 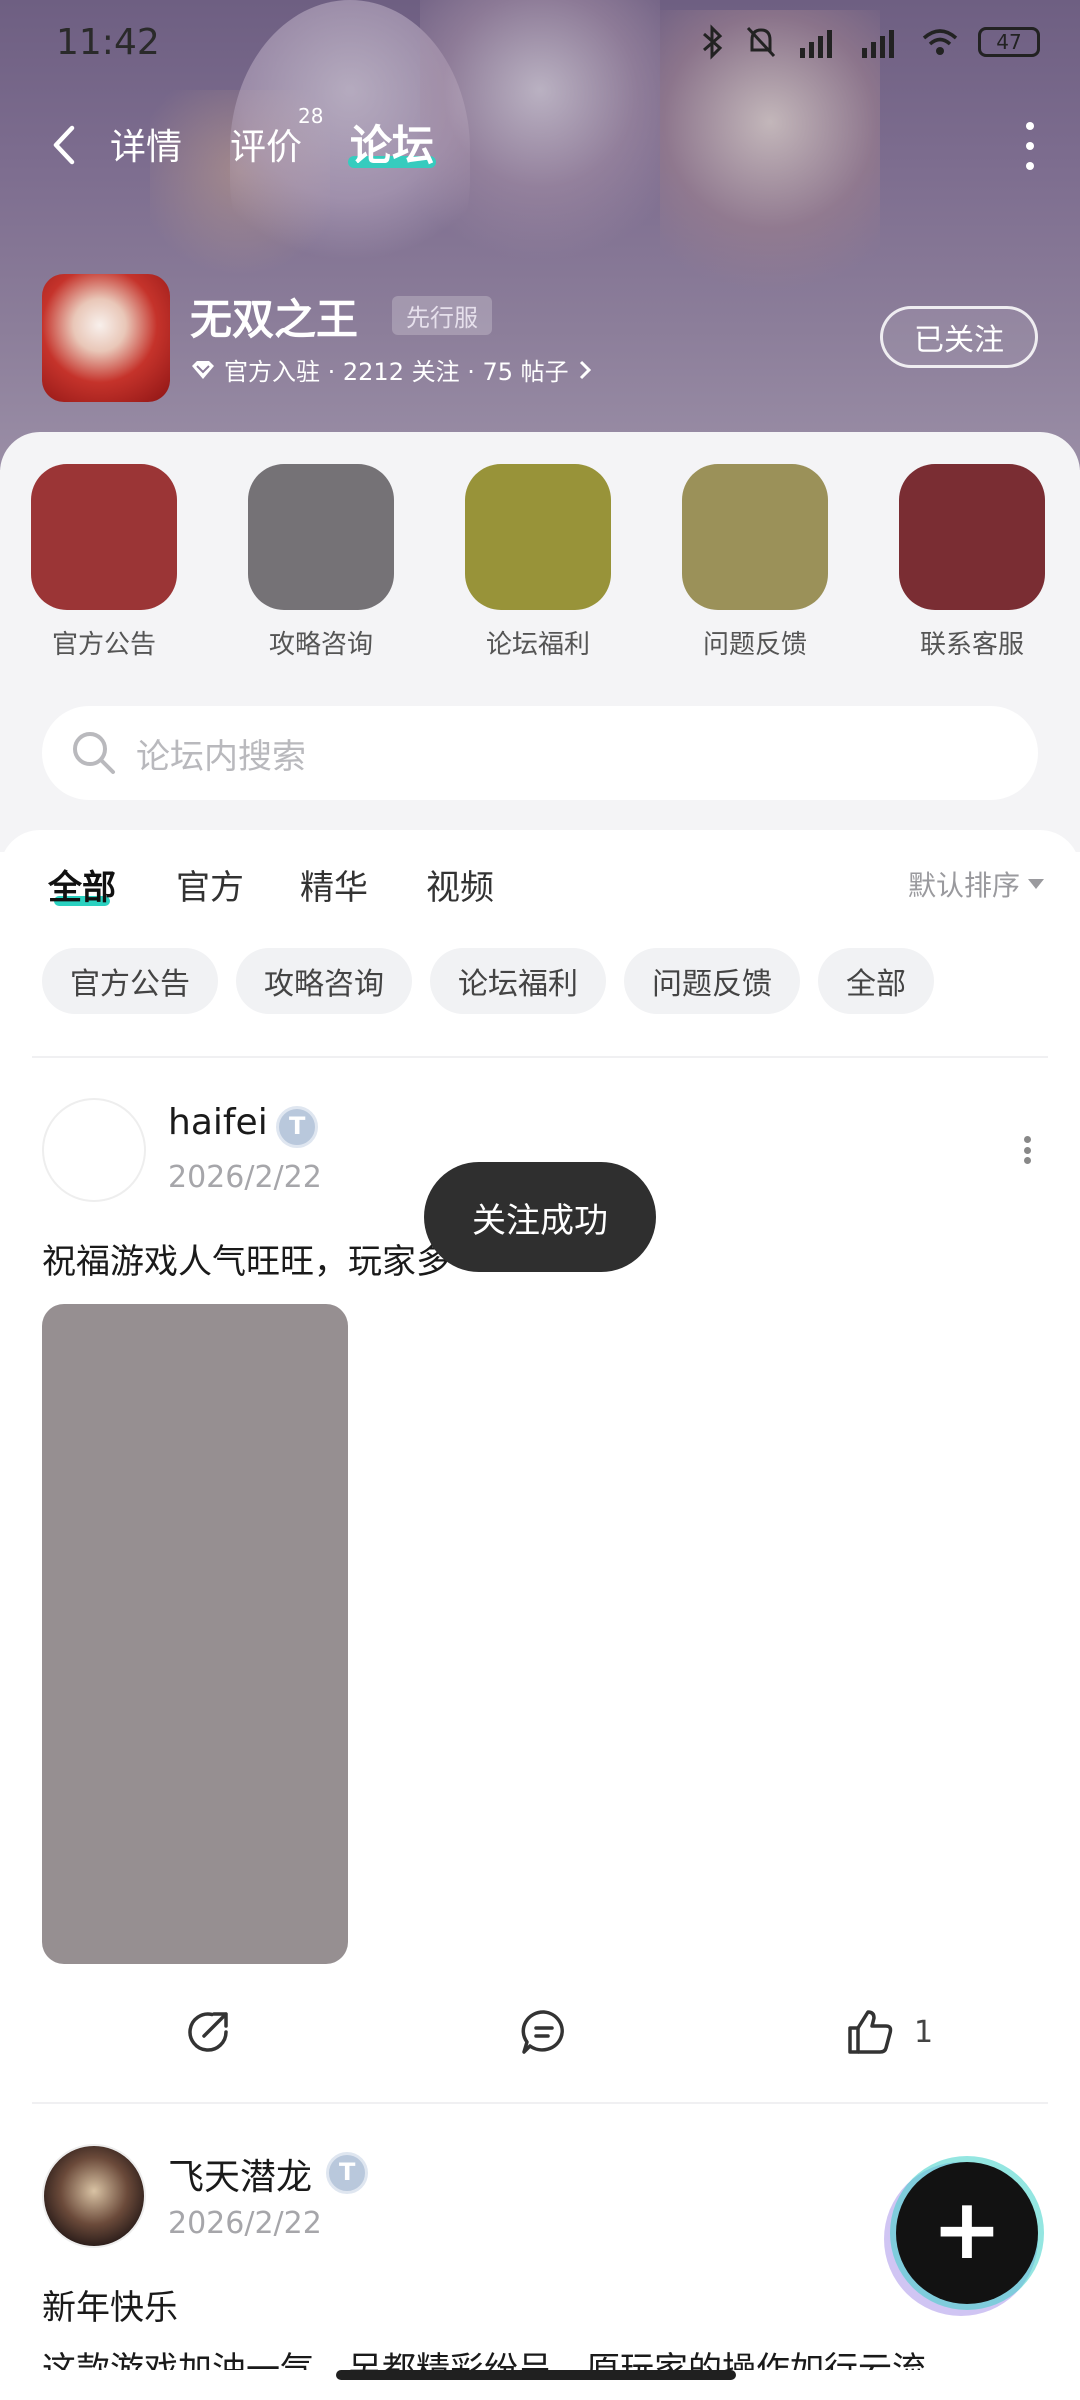 I want to click on like-count: 1, so click(x=924, y=2032).